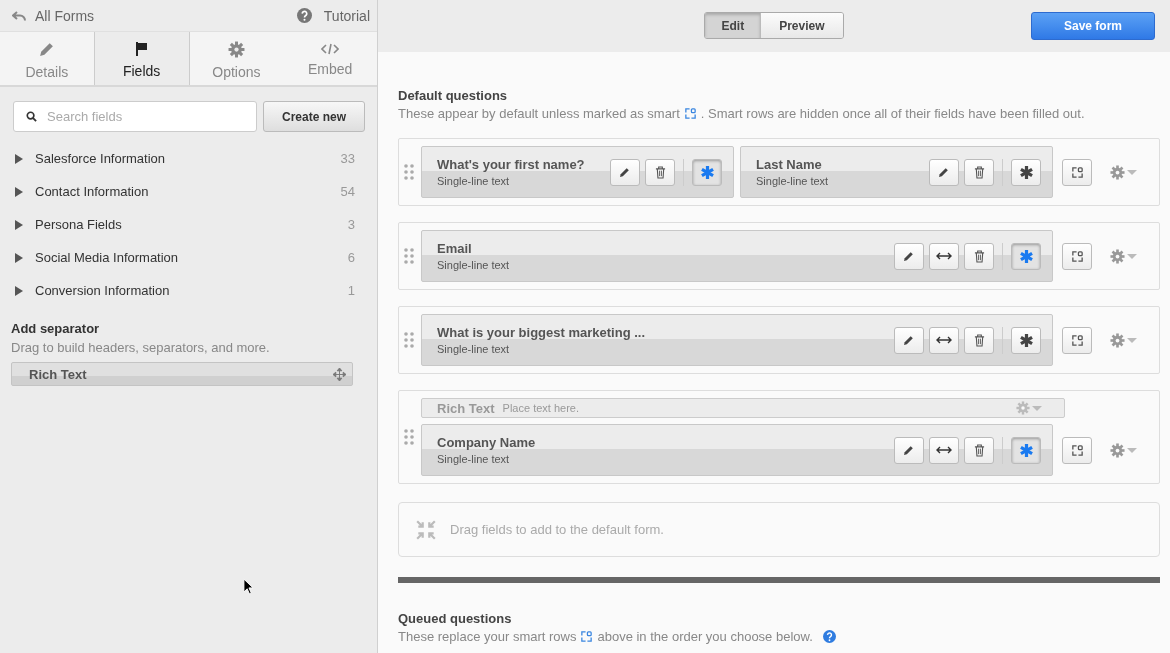  Describe the element at coordinates (737, 340) in the screenshot. I see `form-field: What is your biggest marketing ... Single-line text` at that location.